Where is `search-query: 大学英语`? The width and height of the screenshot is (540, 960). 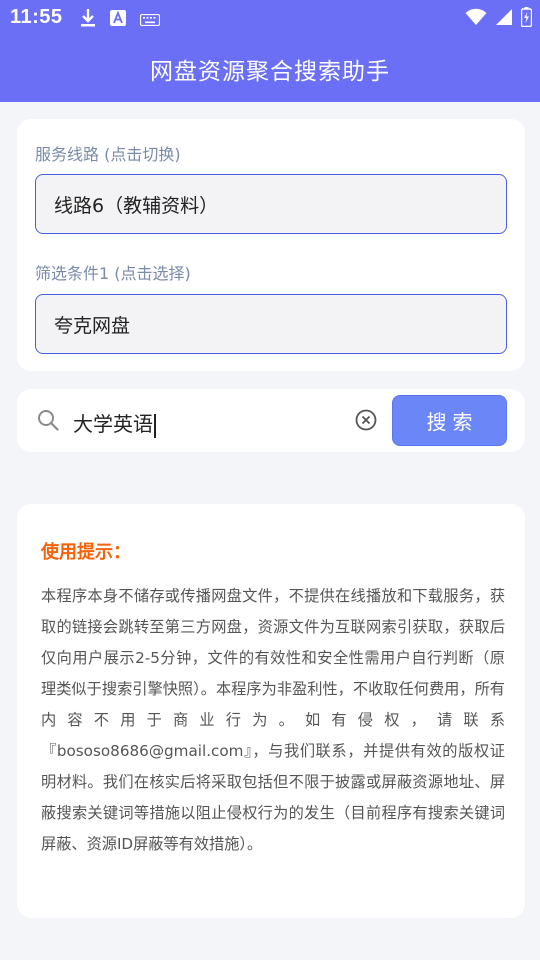 search-query: 大学英语 is located at coordinates (113, 424).